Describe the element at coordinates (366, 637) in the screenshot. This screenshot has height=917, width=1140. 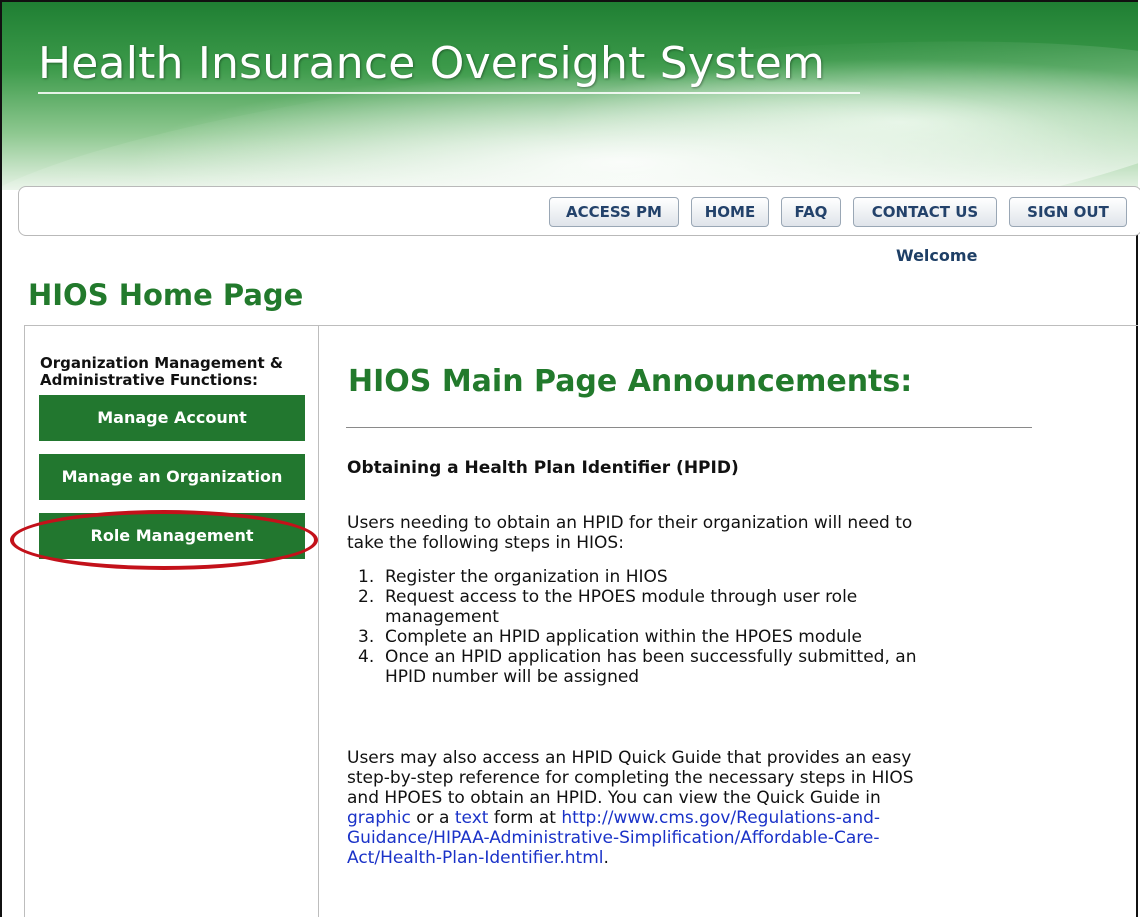
I see `step-number: 3.` at that location.